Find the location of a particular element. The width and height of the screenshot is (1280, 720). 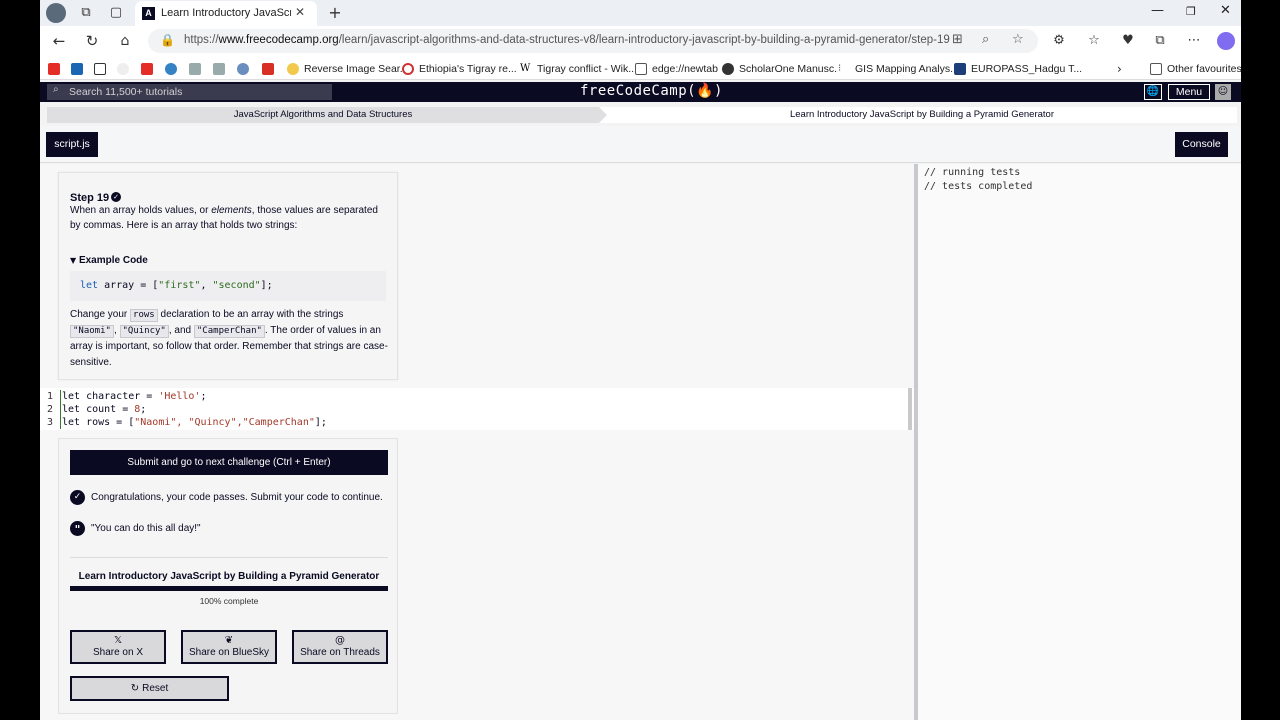

bookmarks-overflow-chevron-icon: › is located at coordinates (1119, 68).